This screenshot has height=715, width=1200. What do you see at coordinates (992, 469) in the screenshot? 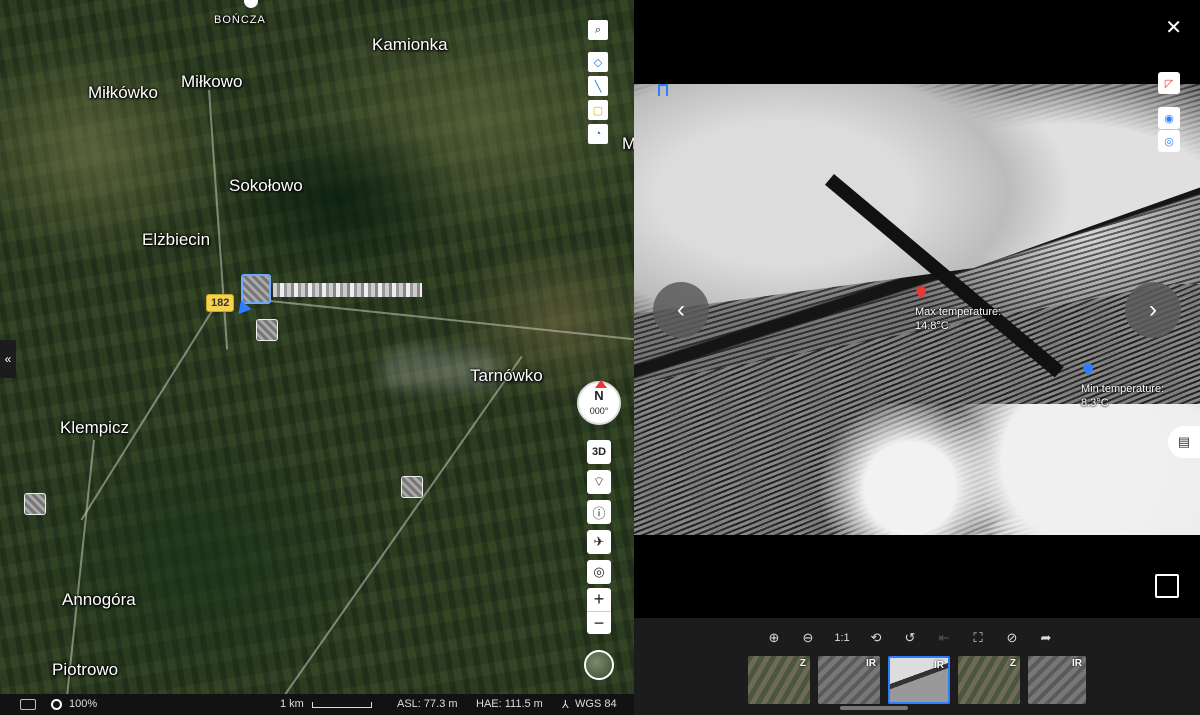
I see `thermal-trees` at bounding box center [992, 469].